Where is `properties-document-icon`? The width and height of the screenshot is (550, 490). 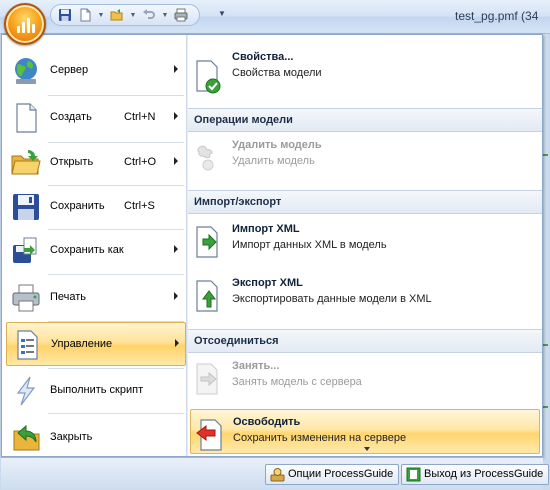
properties-document-icon is located at coordinates (208, 76).